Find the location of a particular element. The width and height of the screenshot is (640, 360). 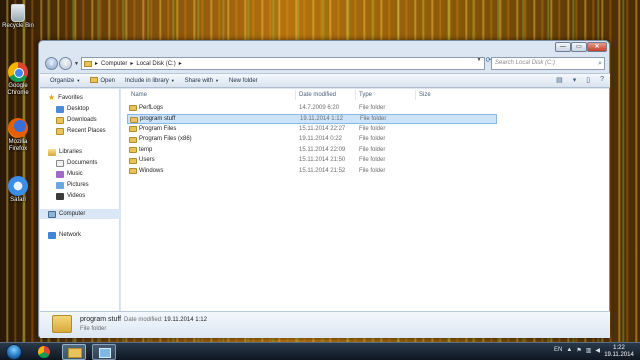

recycle-bin-shortcut: Recycle Bin is located at coordinates (18, 17).